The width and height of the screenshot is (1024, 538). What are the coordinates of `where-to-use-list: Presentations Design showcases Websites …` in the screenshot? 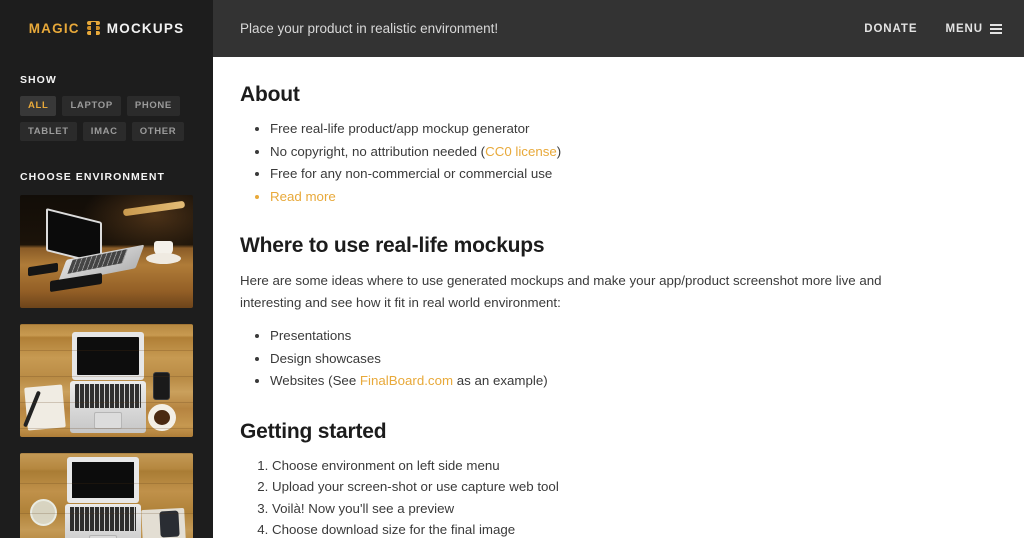 It's located at (612, 358).